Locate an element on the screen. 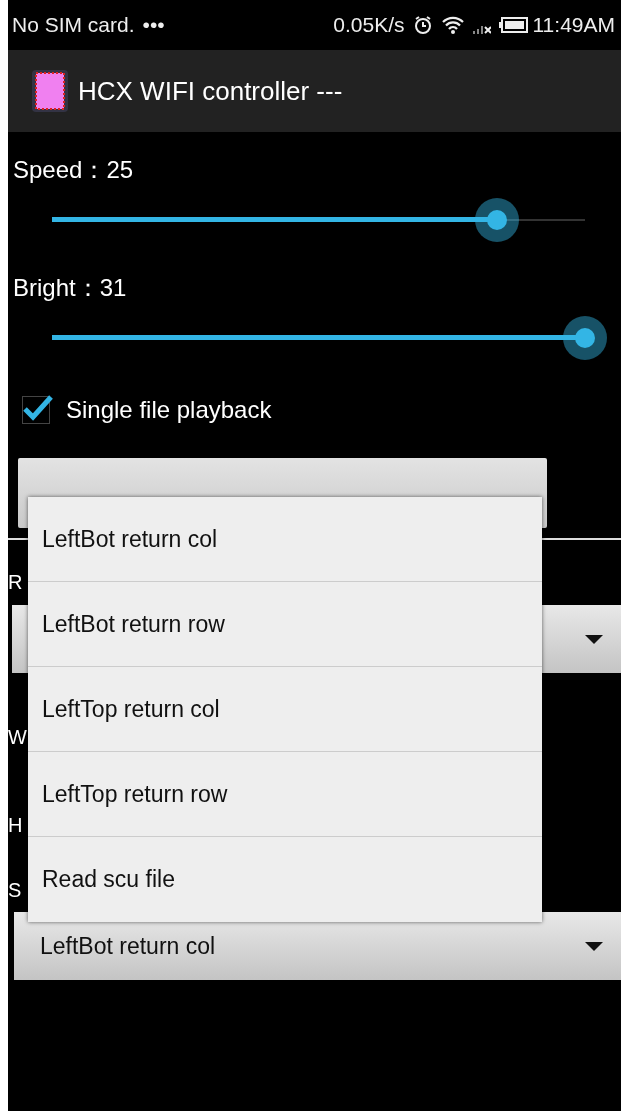 This screenshot has width=621, height=1111. overflow-dots: ••• is located at coordinates (153, 25).